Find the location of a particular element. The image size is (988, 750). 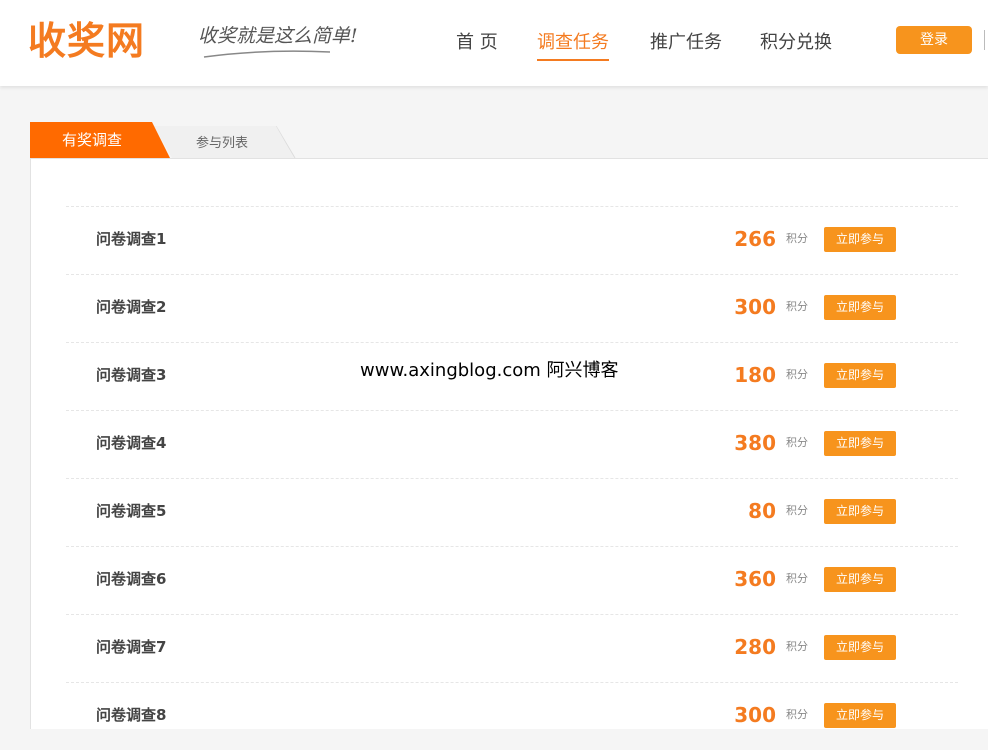

survey-points: 280 is located at coordinates (755, 647).